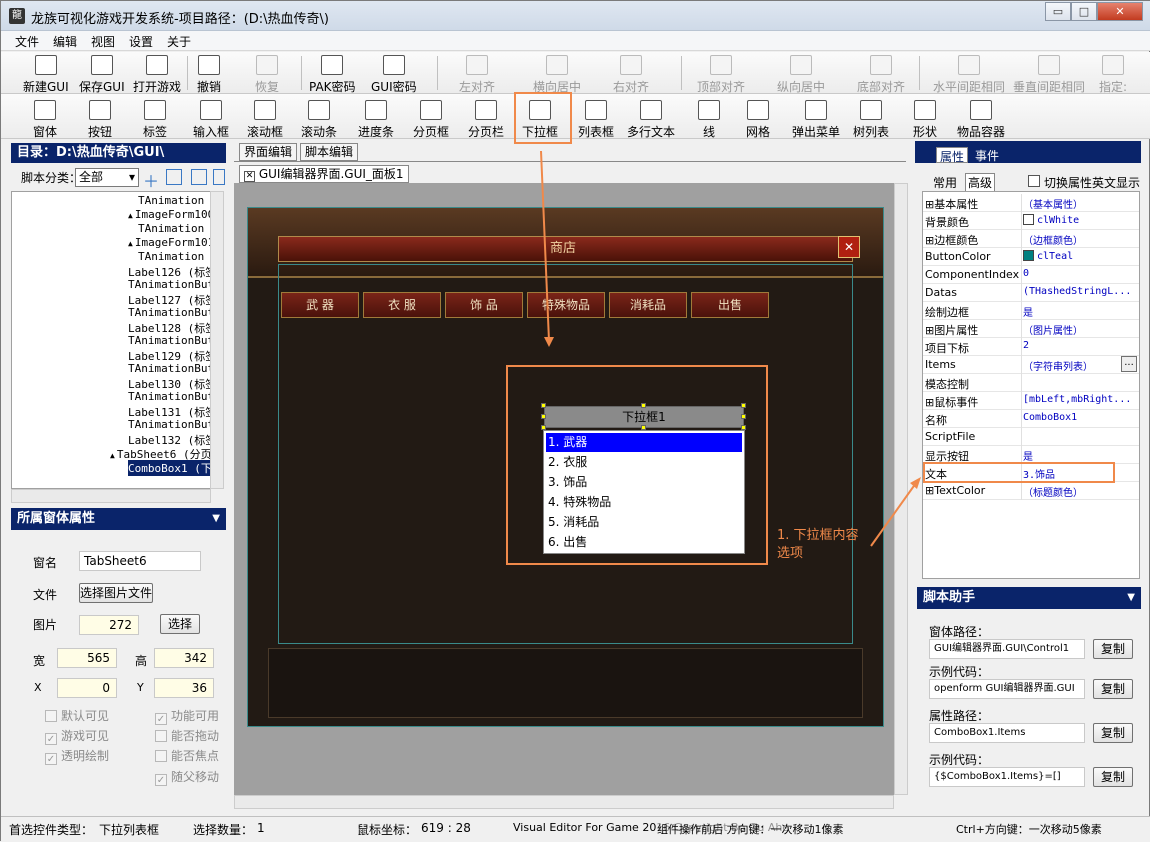  I want to click on choose-image-file-button: 选择图片文件, so click(116, 593).